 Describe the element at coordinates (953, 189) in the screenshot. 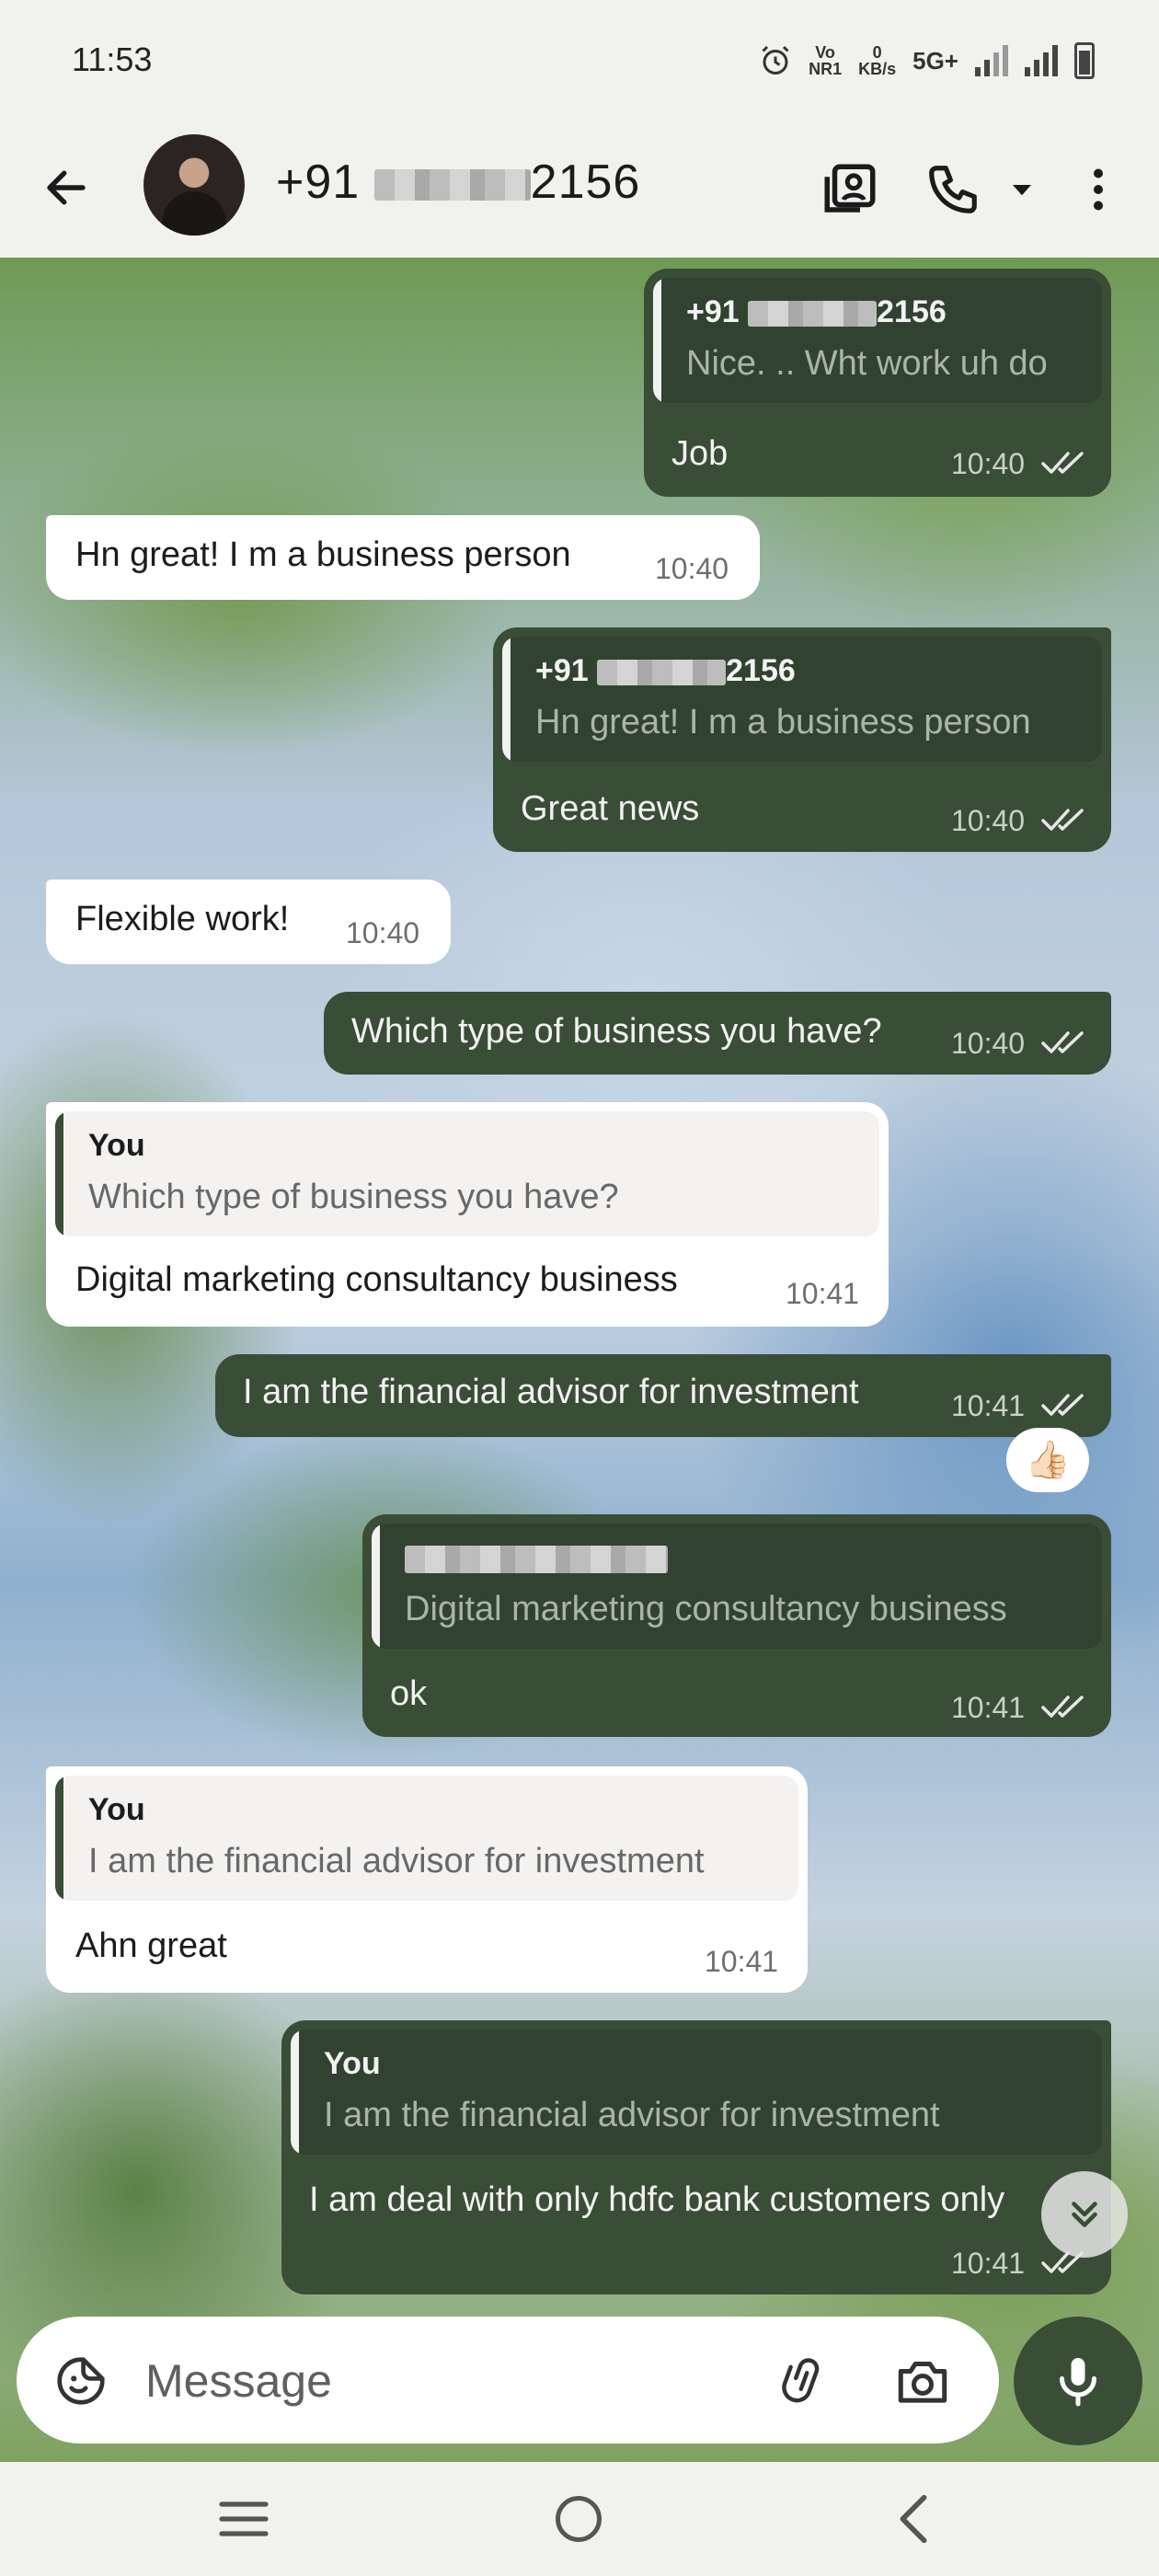

I see `call-button` at that location.